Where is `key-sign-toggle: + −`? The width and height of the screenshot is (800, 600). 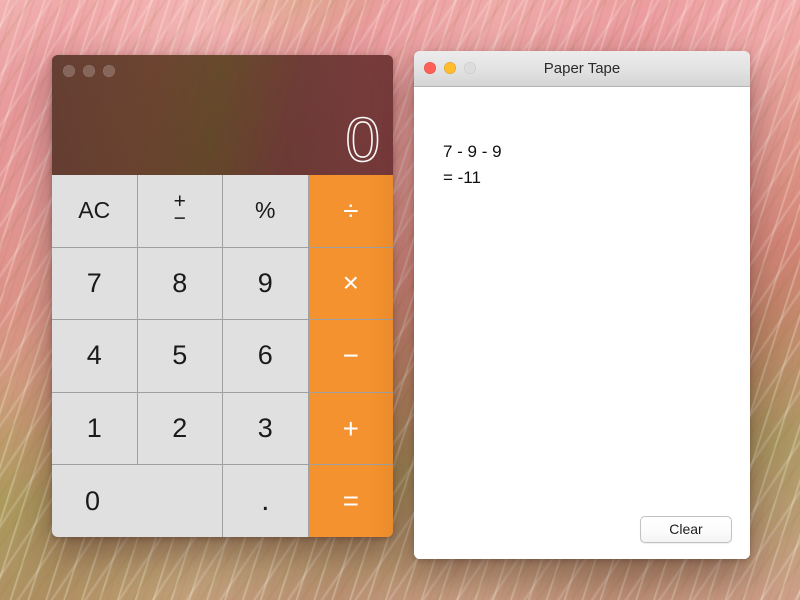 key-sign-toggle: + − is located at coordinates (179, 211).